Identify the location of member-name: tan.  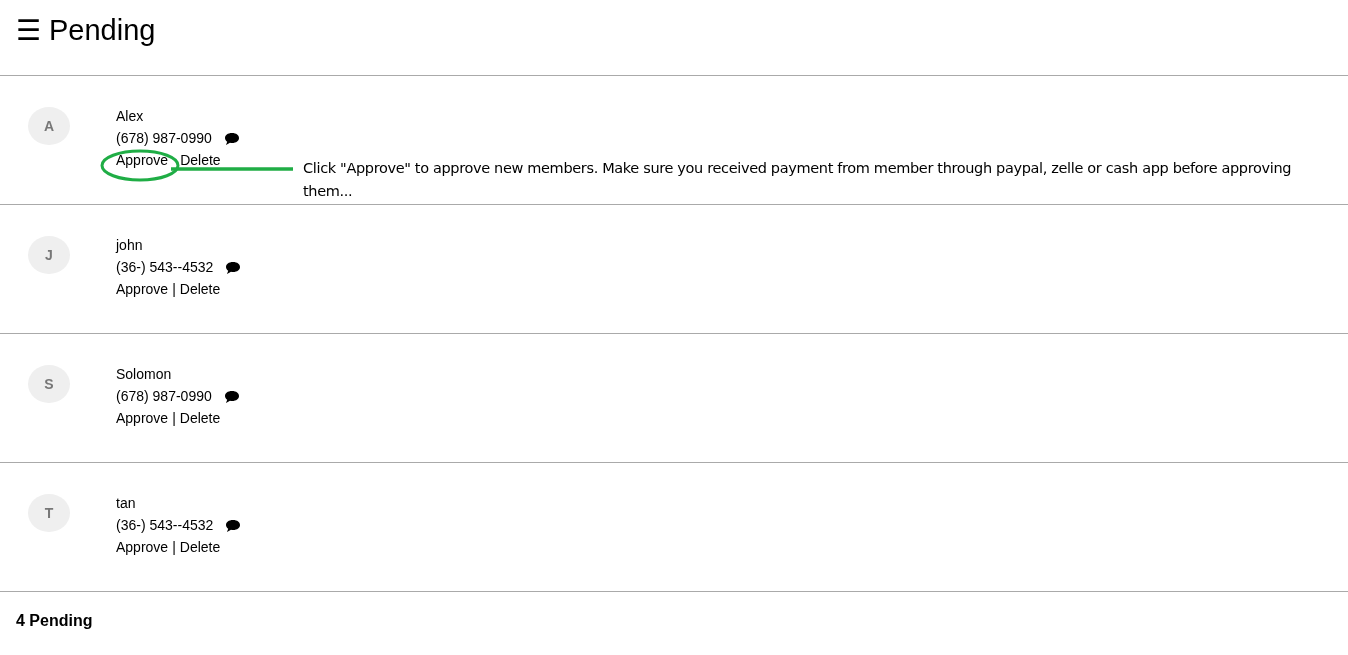
(126, 503).